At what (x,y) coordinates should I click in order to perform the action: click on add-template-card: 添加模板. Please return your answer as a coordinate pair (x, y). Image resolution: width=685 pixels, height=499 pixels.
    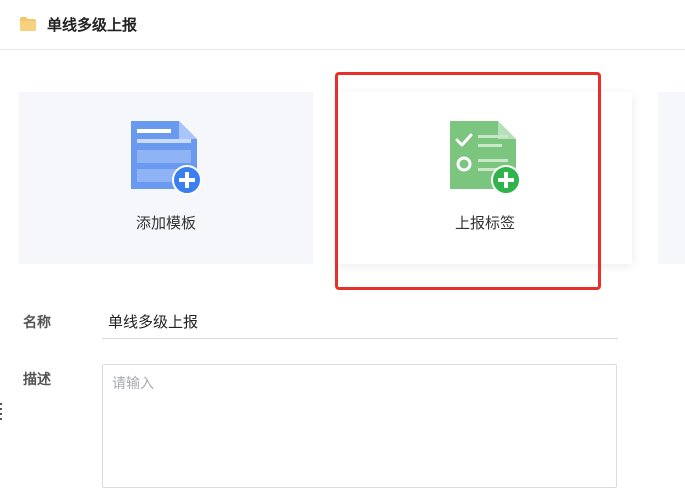
    Looking at the image, I should click on (166, 178).